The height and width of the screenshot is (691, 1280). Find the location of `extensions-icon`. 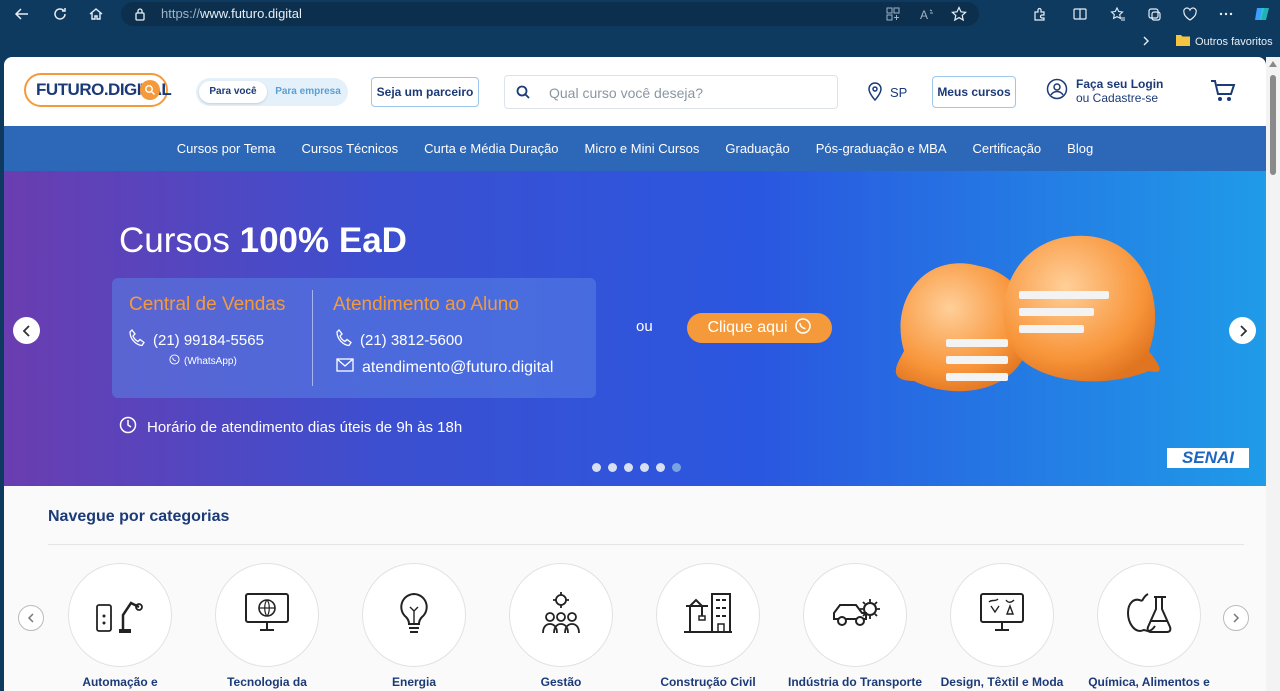

extensions-icon is located at coordinates (1040, 14).